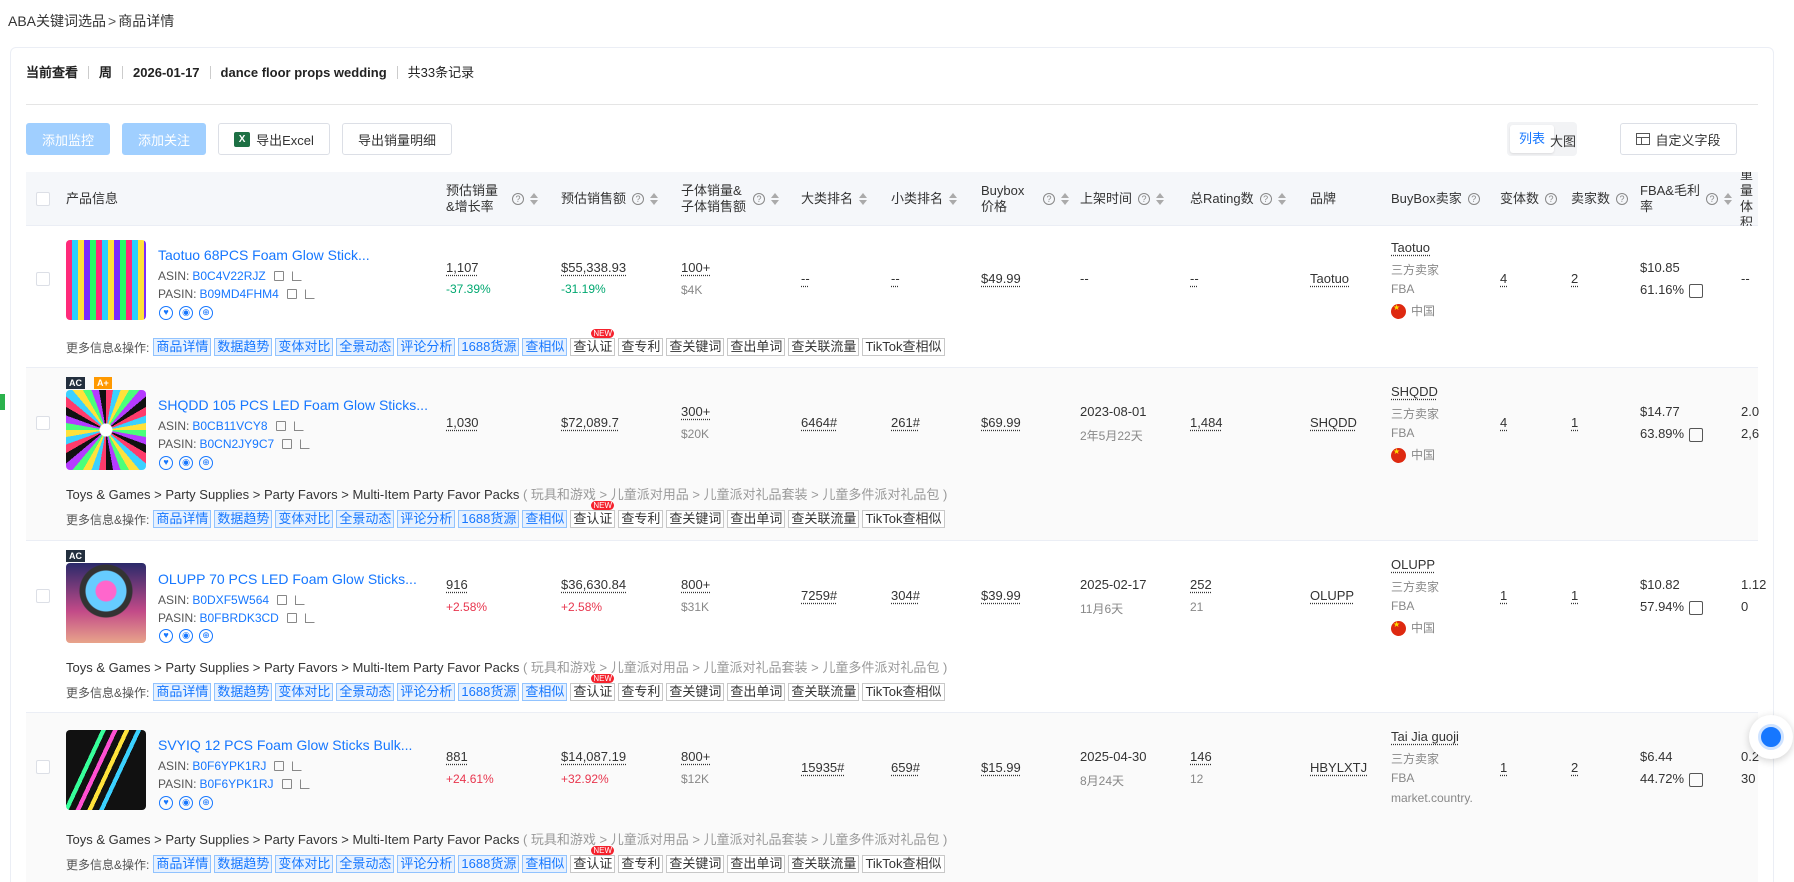 This screenshot has height=882, width=1794. I want to click on add-follow-button: 添加关注, so click(164, 139).